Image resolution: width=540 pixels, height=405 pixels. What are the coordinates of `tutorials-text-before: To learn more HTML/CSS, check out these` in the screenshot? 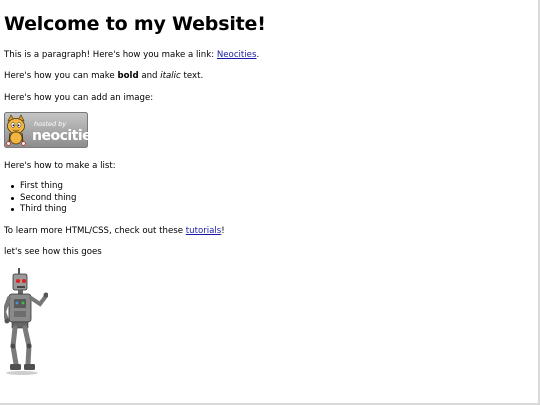 It's located at (95, 231).